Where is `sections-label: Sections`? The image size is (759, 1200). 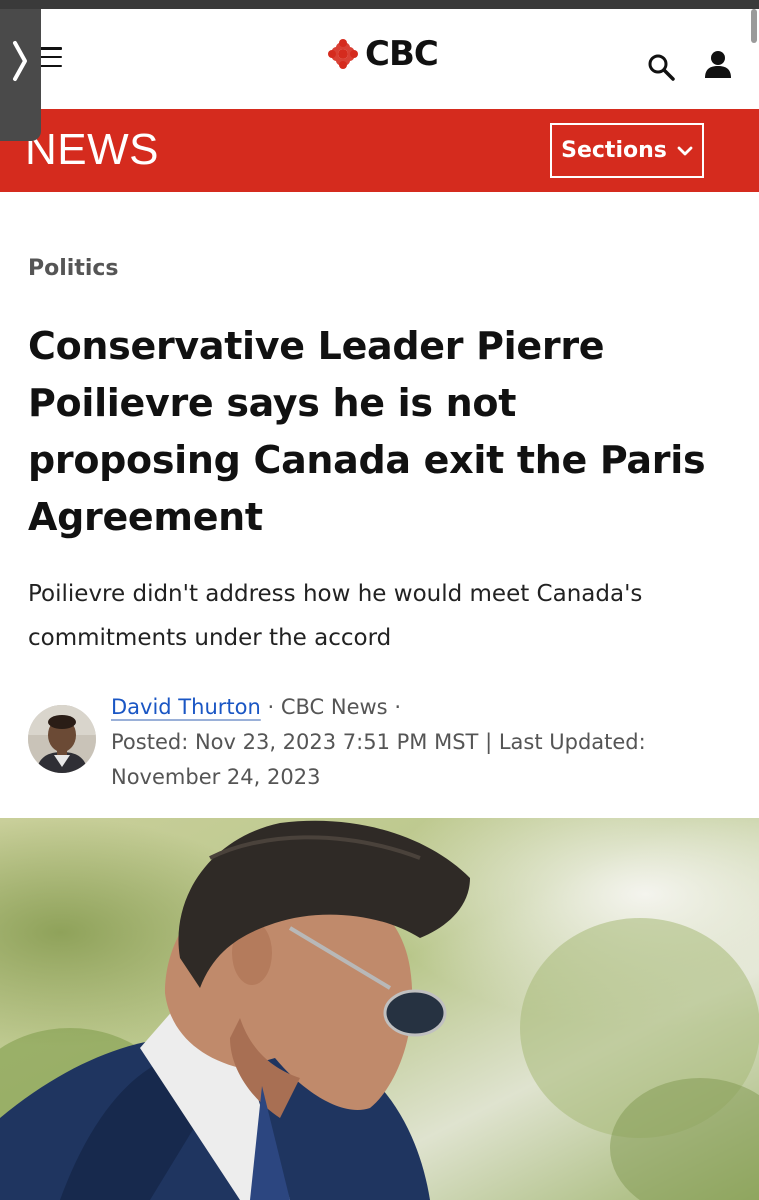
sections-label: Sections is located at coordinates (614, 150).